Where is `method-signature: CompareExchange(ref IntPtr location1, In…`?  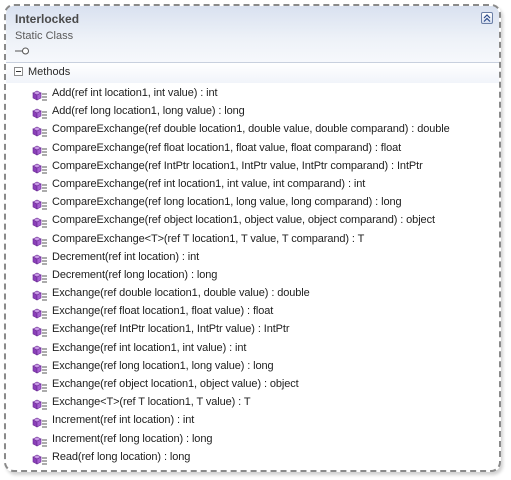
method-signature: CompareExchange(ref IntPtr location1, In… is located at coordinates (237, 165).